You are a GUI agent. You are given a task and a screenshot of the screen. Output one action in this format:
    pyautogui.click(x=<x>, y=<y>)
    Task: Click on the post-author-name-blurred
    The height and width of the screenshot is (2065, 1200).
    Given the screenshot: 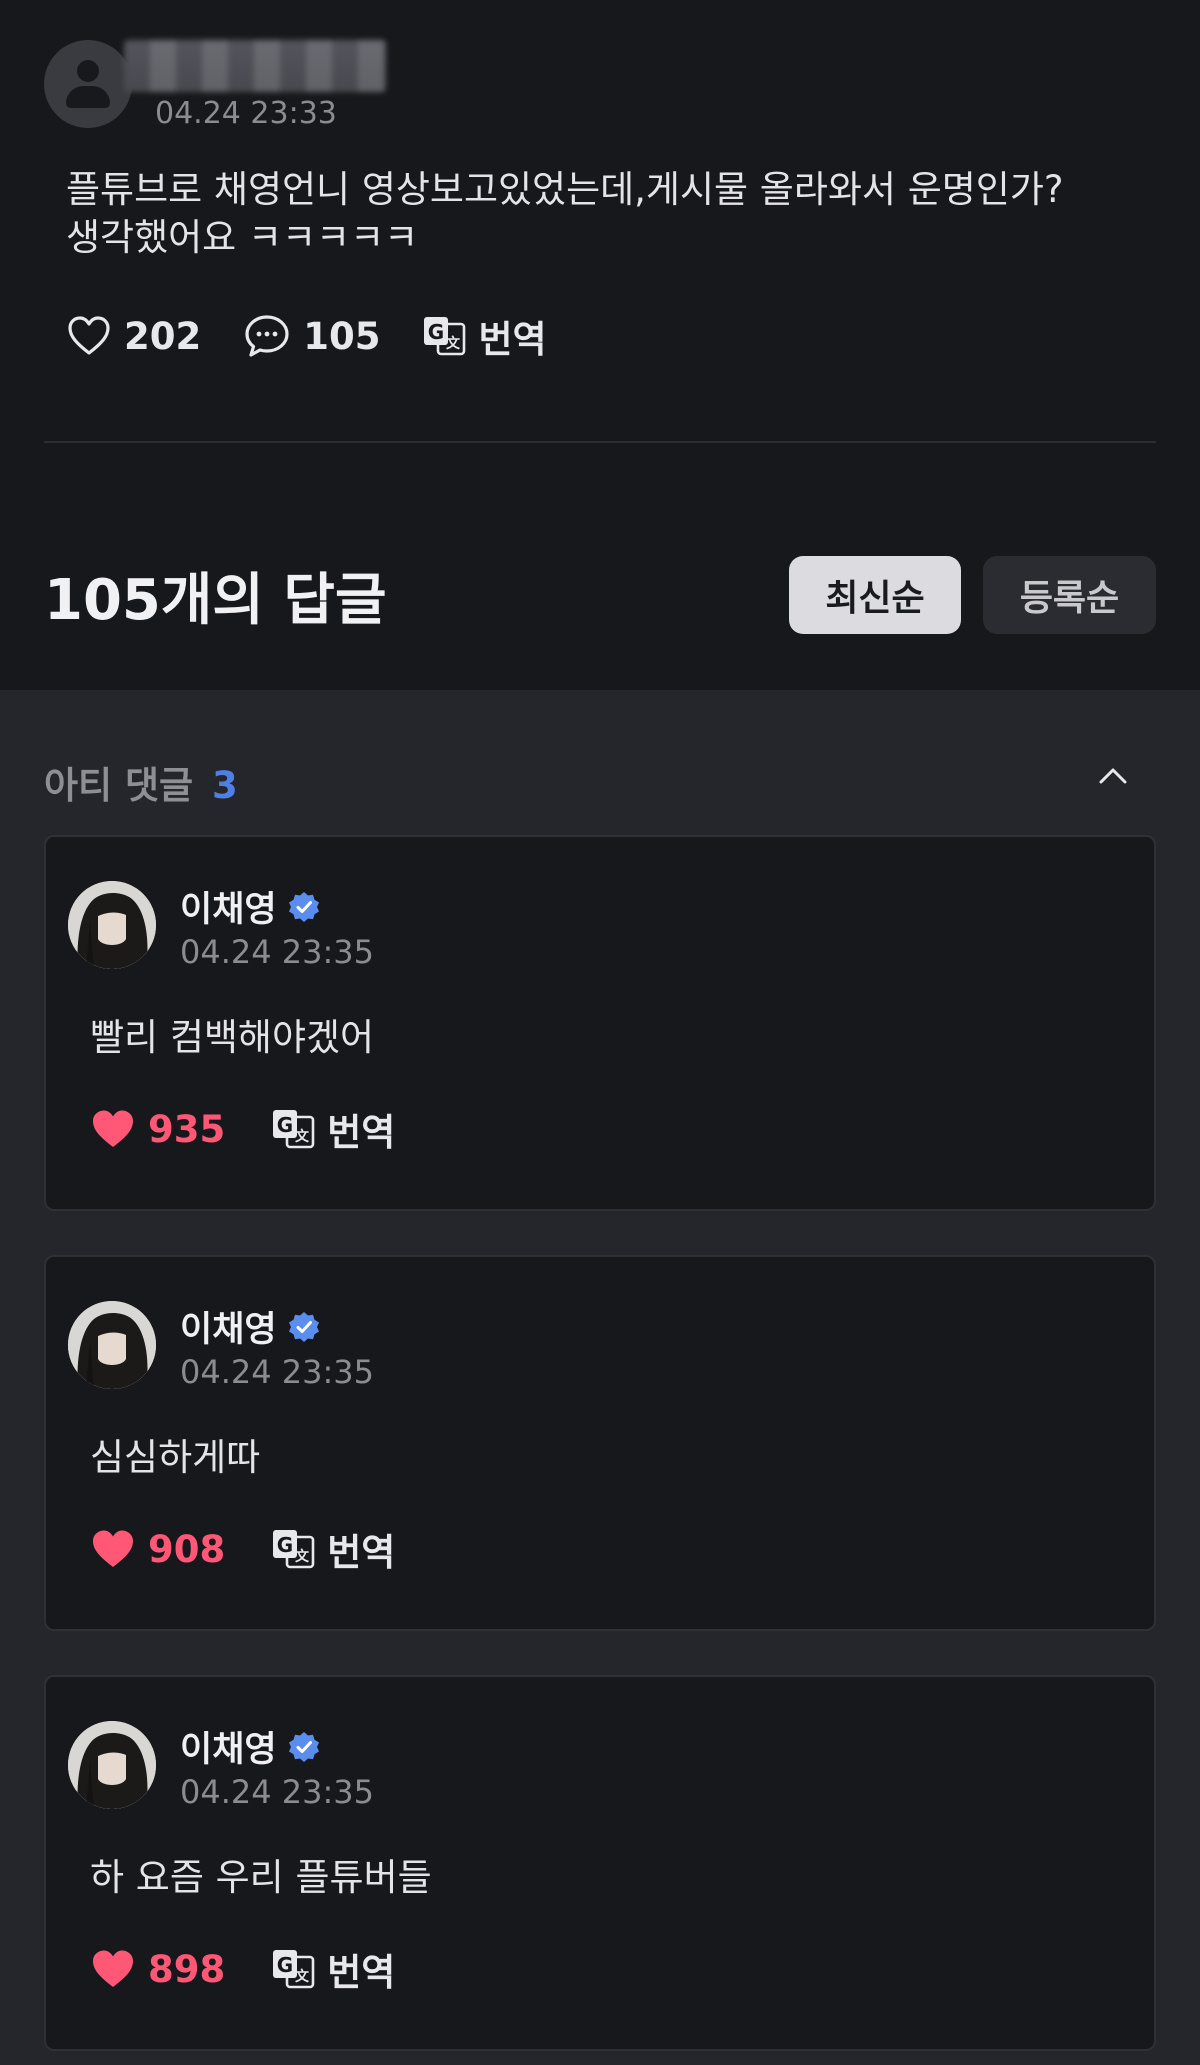 What is the action you would take?
    pyautogui.click(x=255, y=66)
    